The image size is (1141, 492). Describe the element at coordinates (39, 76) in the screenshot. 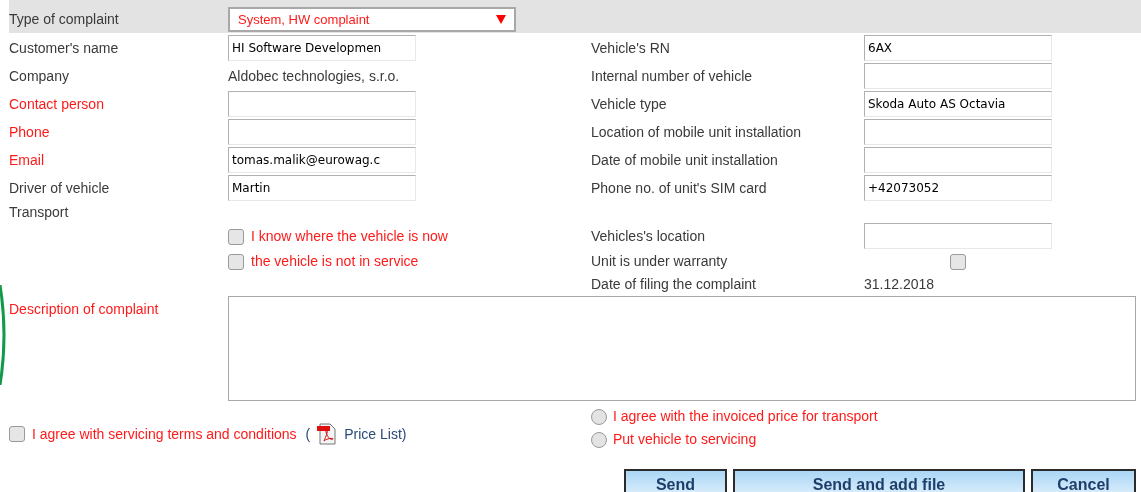

I see `field-label: Company` at that location.